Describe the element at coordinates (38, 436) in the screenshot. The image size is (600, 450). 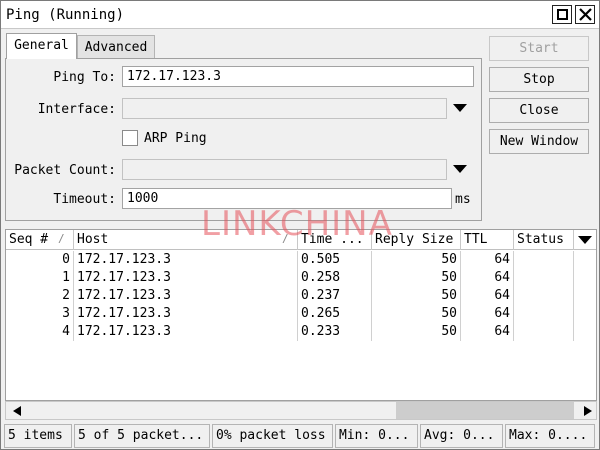
I see `status-items: 5 items` at that location.